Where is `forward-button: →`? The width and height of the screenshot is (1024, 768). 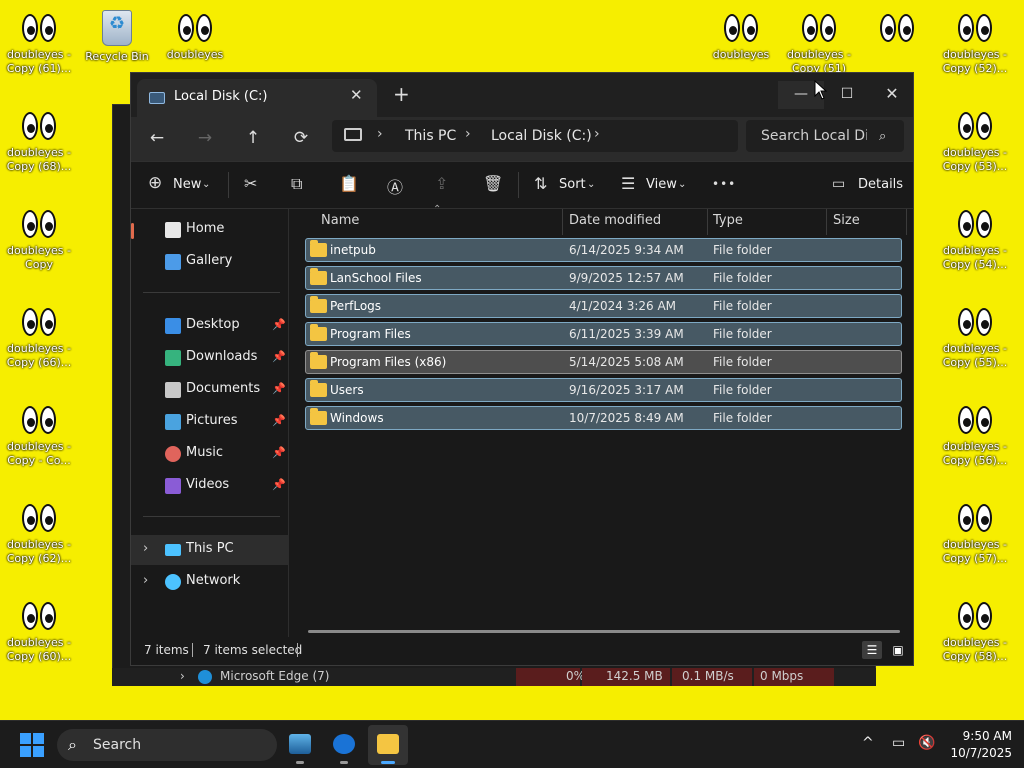
forward-button: → is located at coordinates (205, 139).